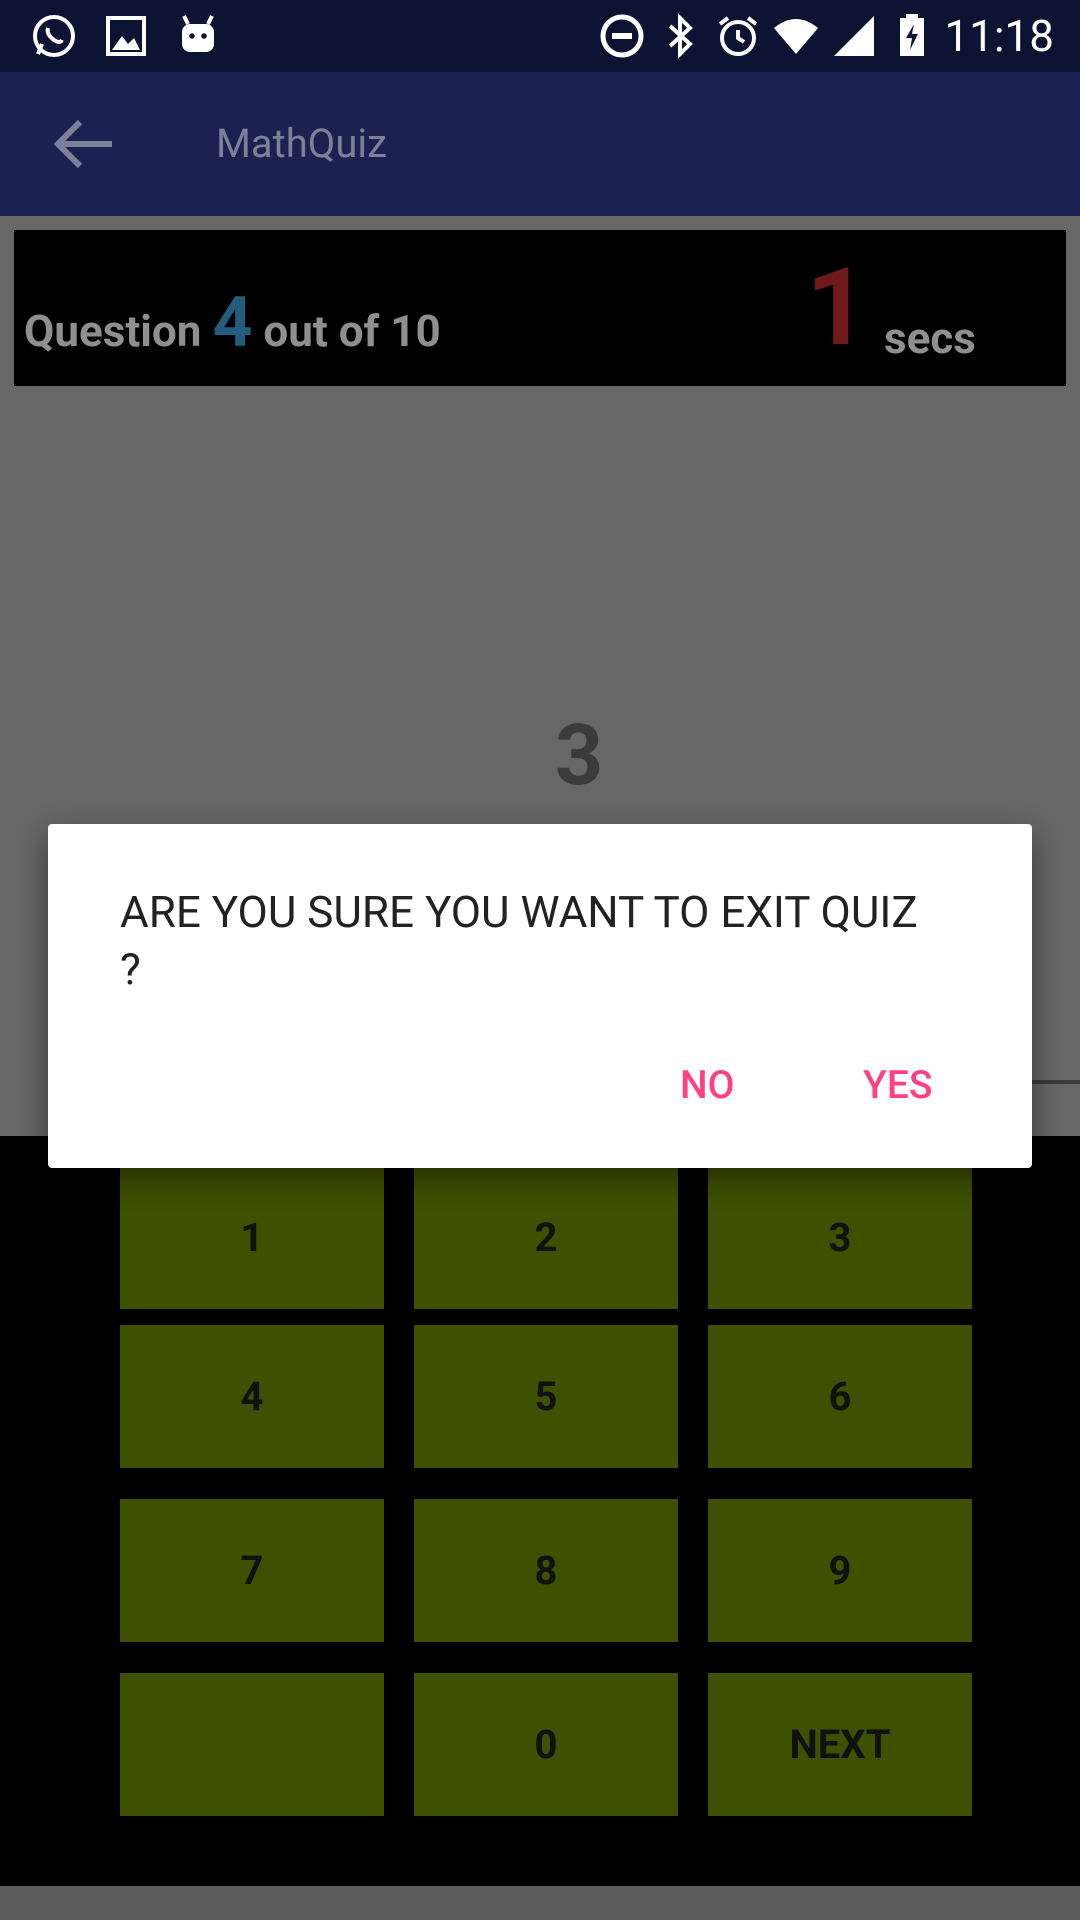  What do you see at coordinates (252, 1570) in the screenshot?
I see `key-7: 7` at bounding box center [252, 1570].